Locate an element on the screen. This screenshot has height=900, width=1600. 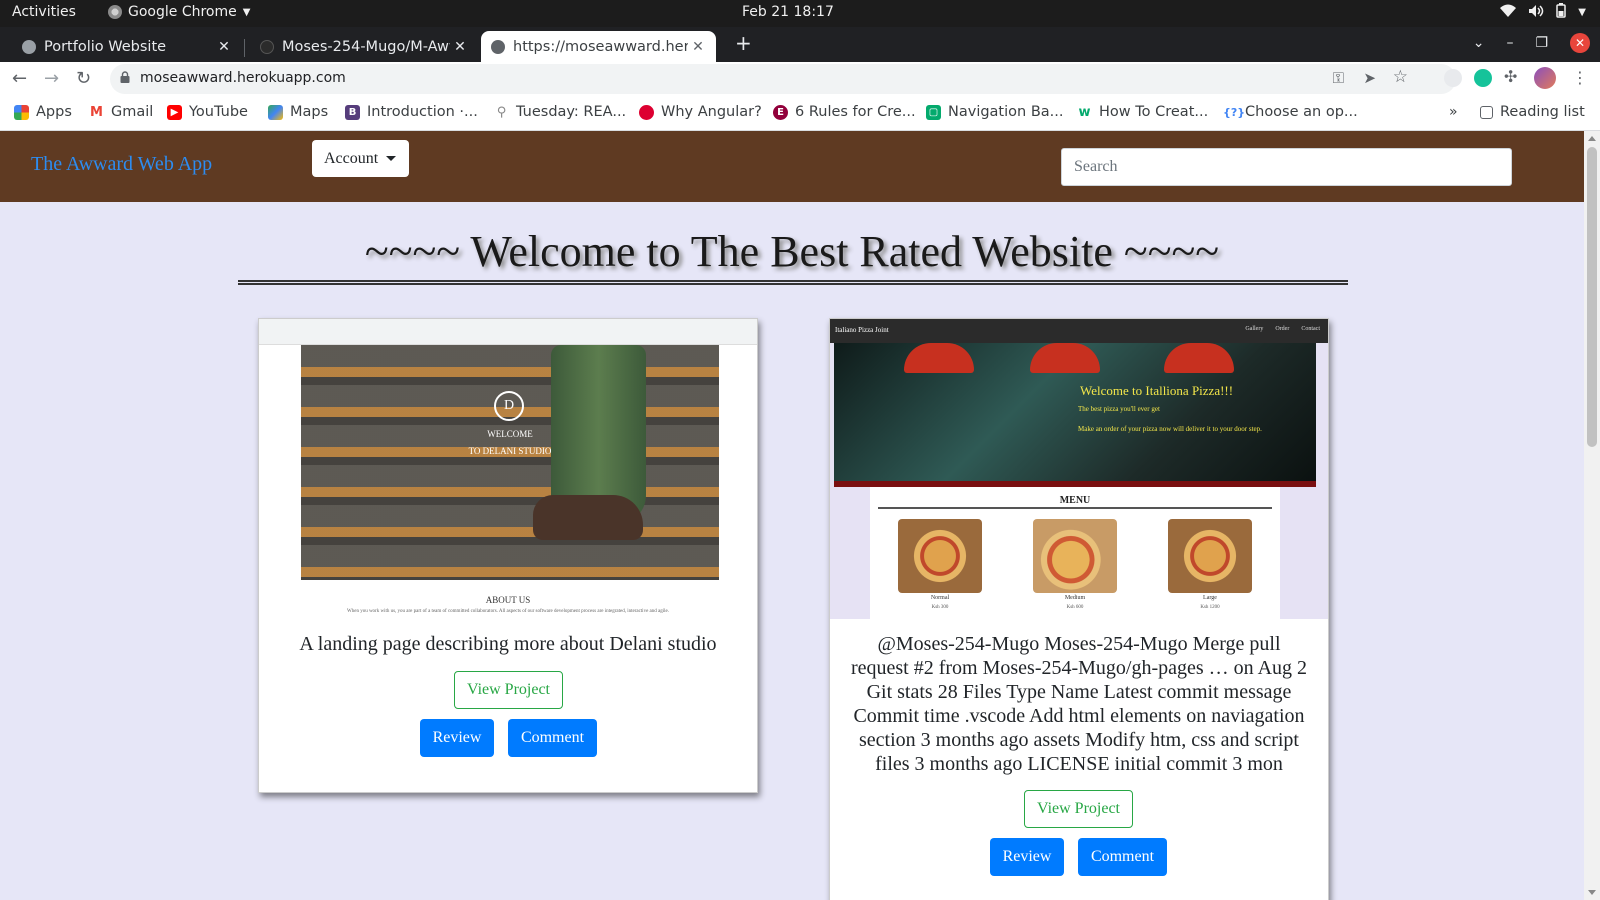
scrollbar-thumb is located at coordinates (1592, 297).